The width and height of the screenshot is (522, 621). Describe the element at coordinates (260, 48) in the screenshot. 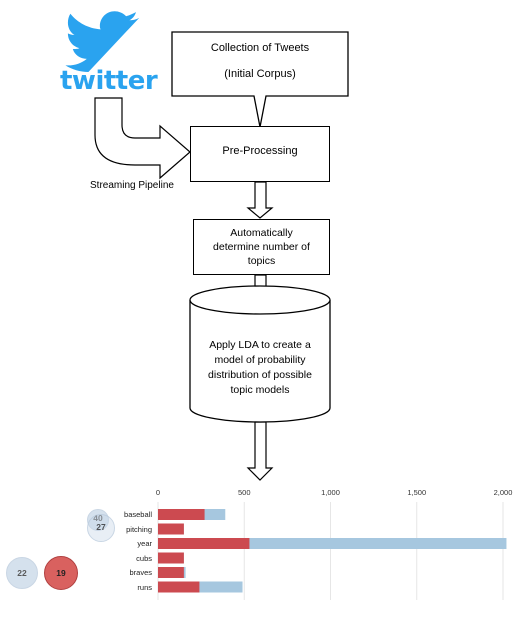

I see `collection-title: Collection of Tweets` at that location.